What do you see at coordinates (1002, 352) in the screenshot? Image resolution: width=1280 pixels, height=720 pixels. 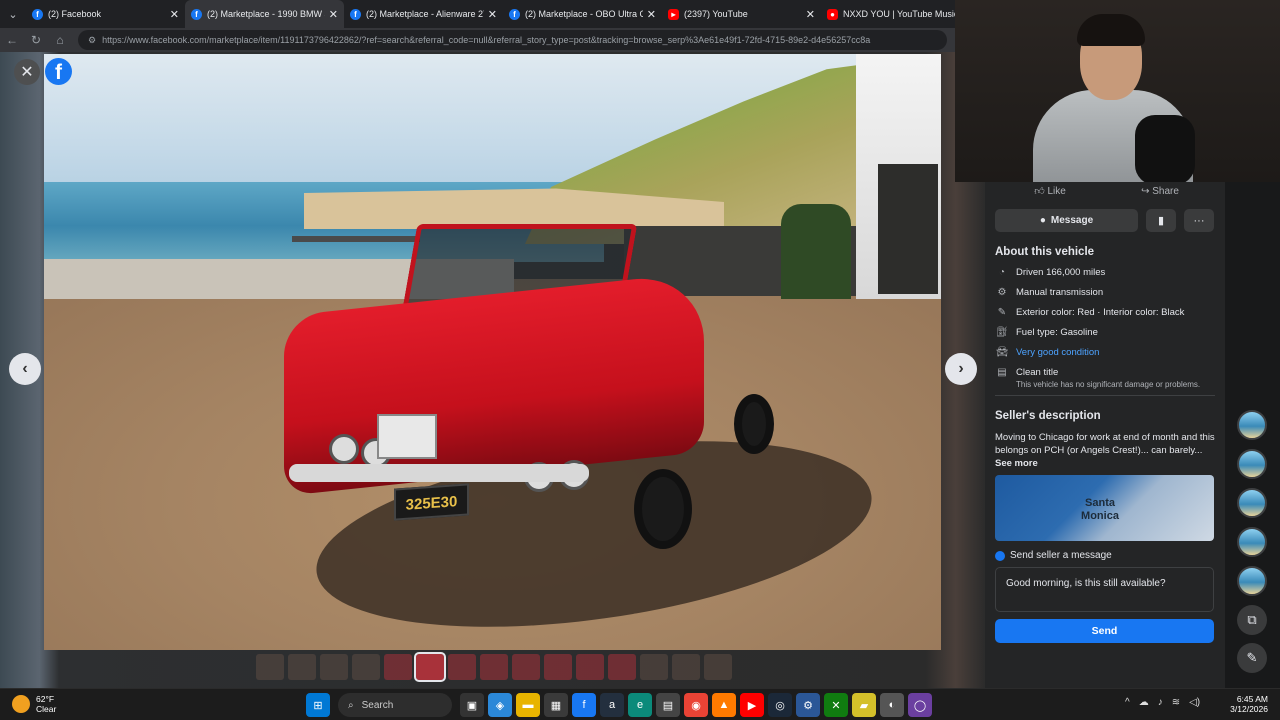 I see `car-icon: 🚘︎` at bounding box center [1002, 352].